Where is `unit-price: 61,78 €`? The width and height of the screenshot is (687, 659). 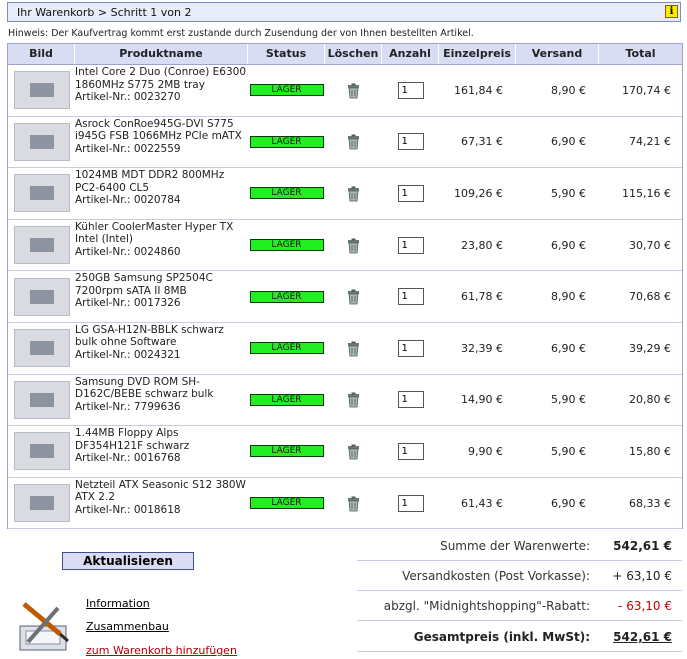 unit-price: 61,78 € is located at coordinates (482, 297).